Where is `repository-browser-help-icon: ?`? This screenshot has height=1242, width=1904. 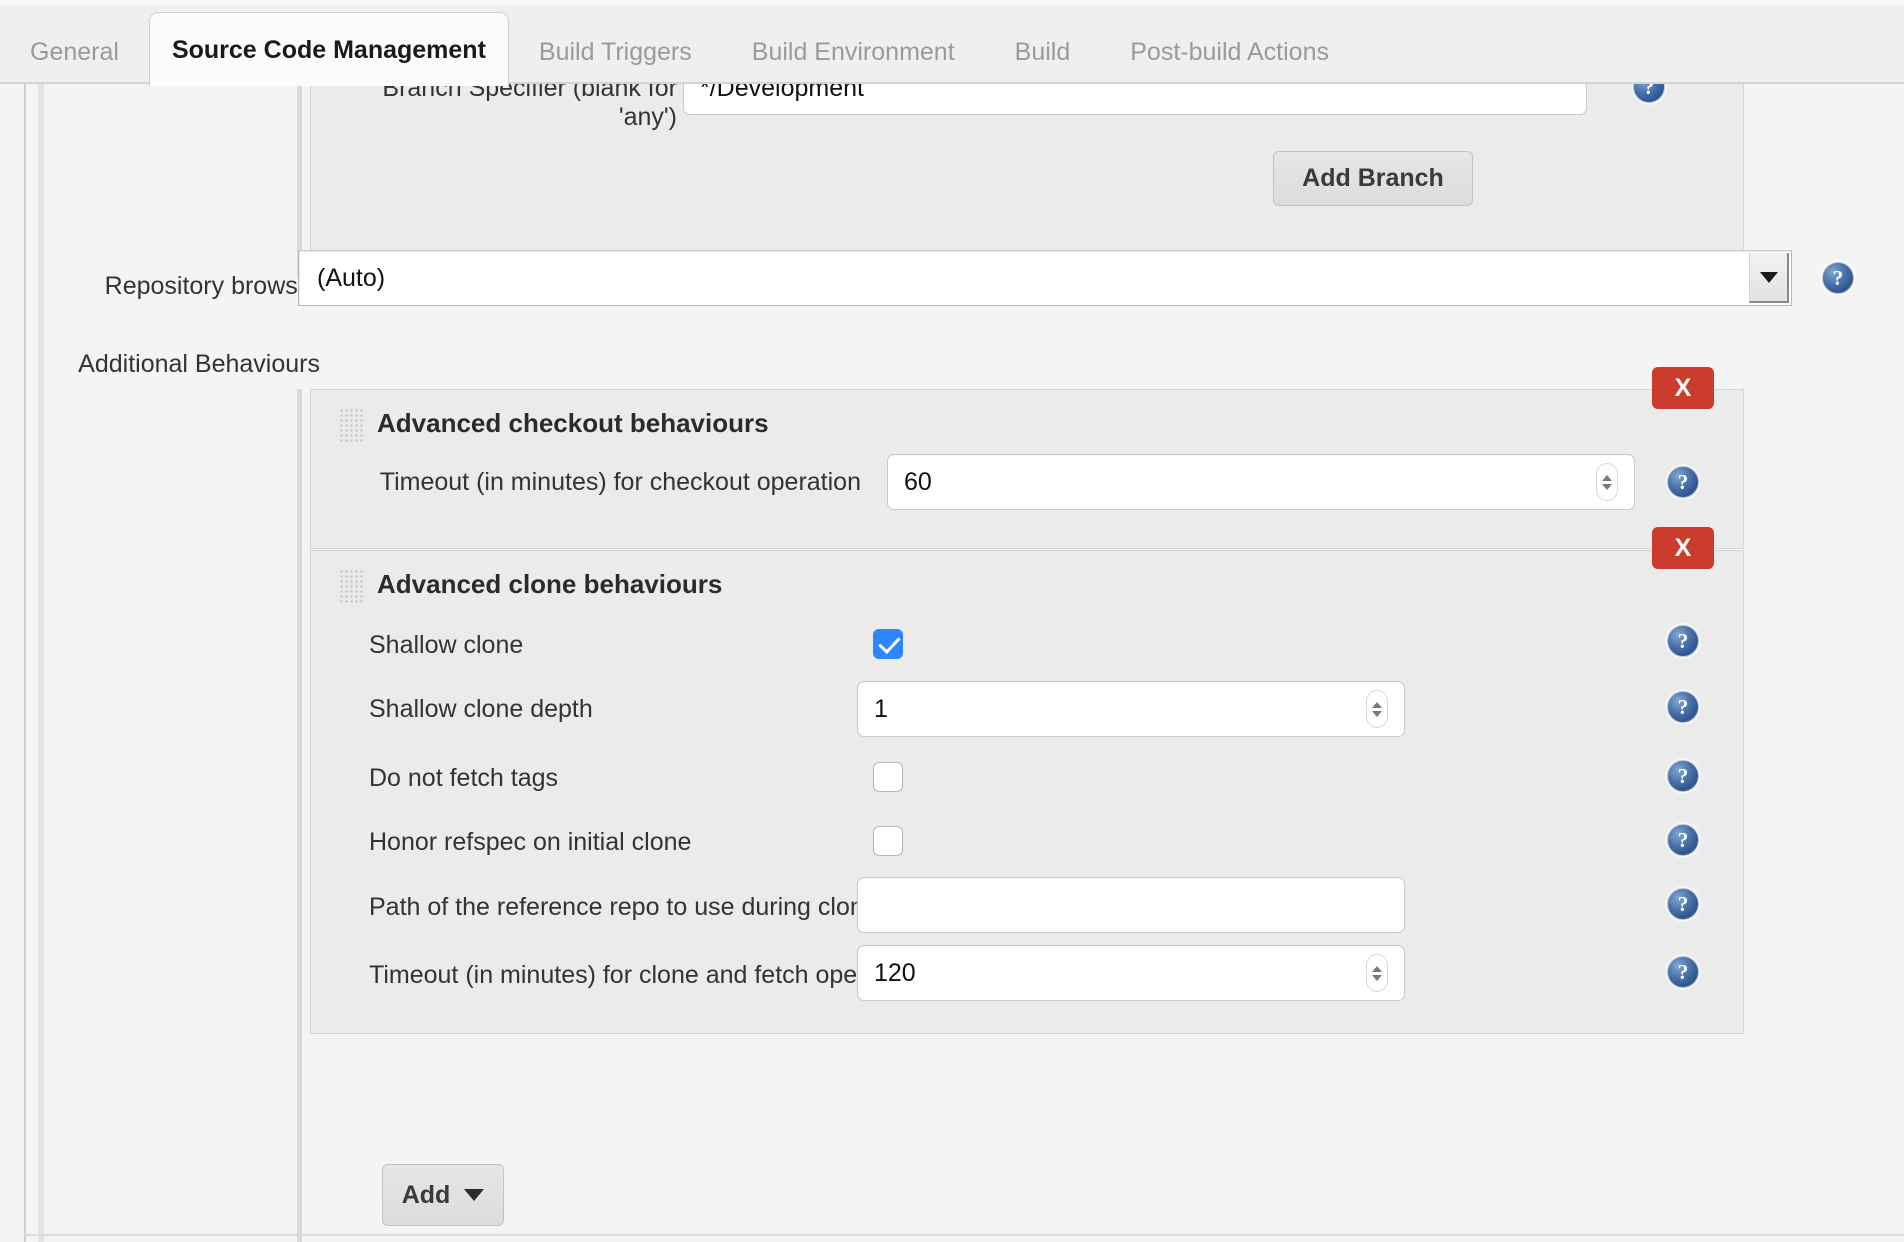
repository-browser-help-icon: ? is located at coordinates (1838, 278).